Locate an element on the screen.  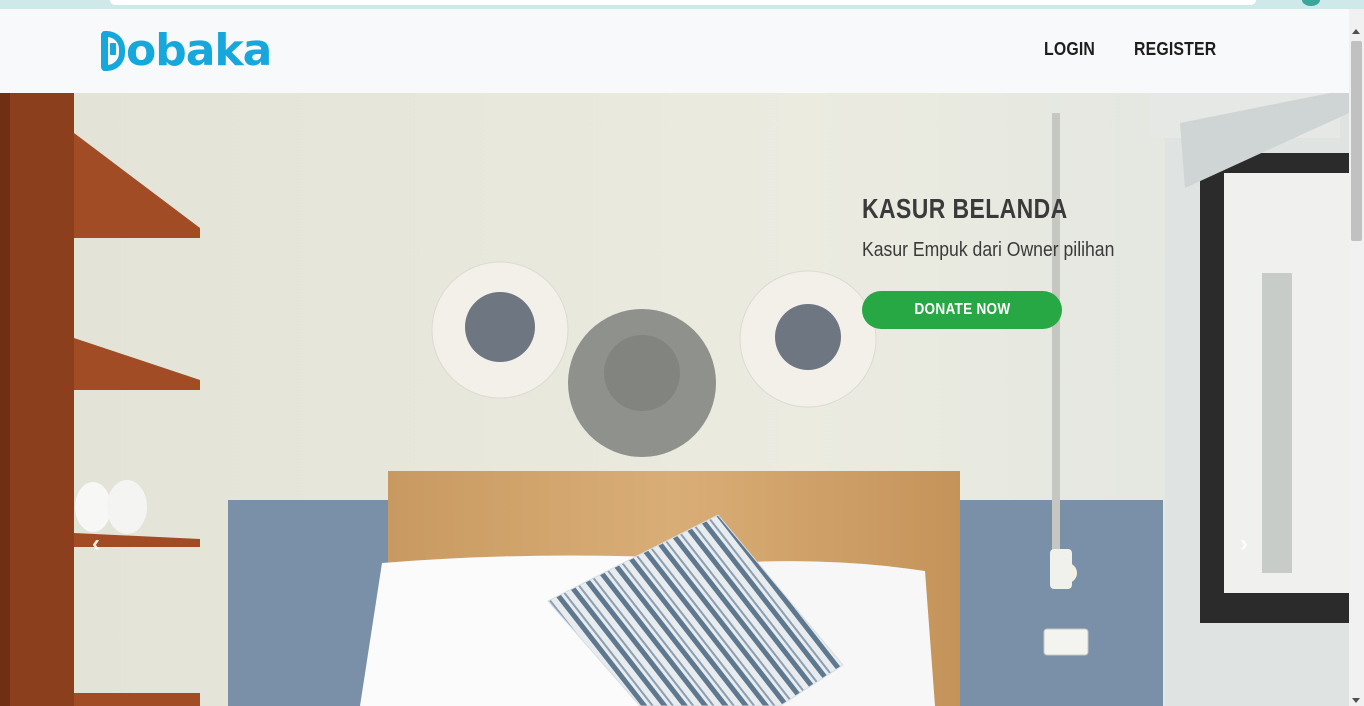
browser-profile-icon is located at coordinates (1311, 3).